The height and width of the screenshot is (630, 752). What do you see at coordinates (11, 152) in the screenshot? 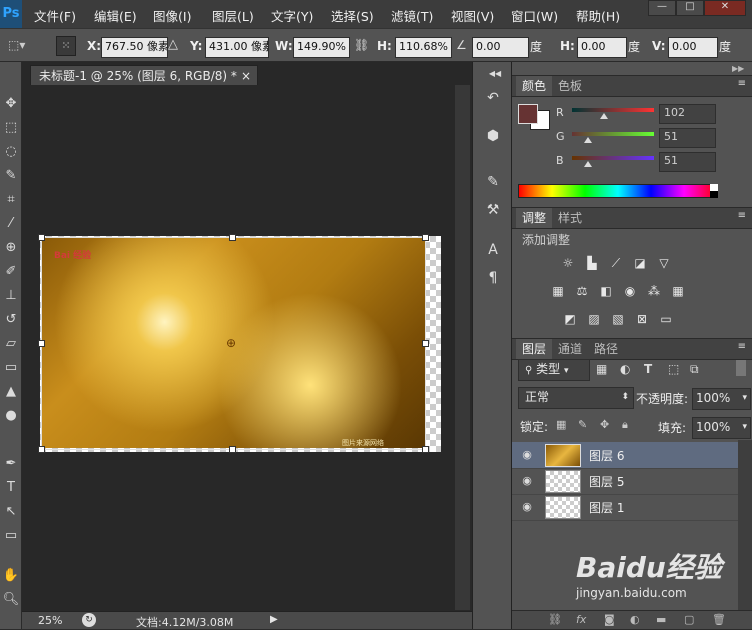
I see `lasso-tool-icon: ◌` at bounding box center [11, 152].